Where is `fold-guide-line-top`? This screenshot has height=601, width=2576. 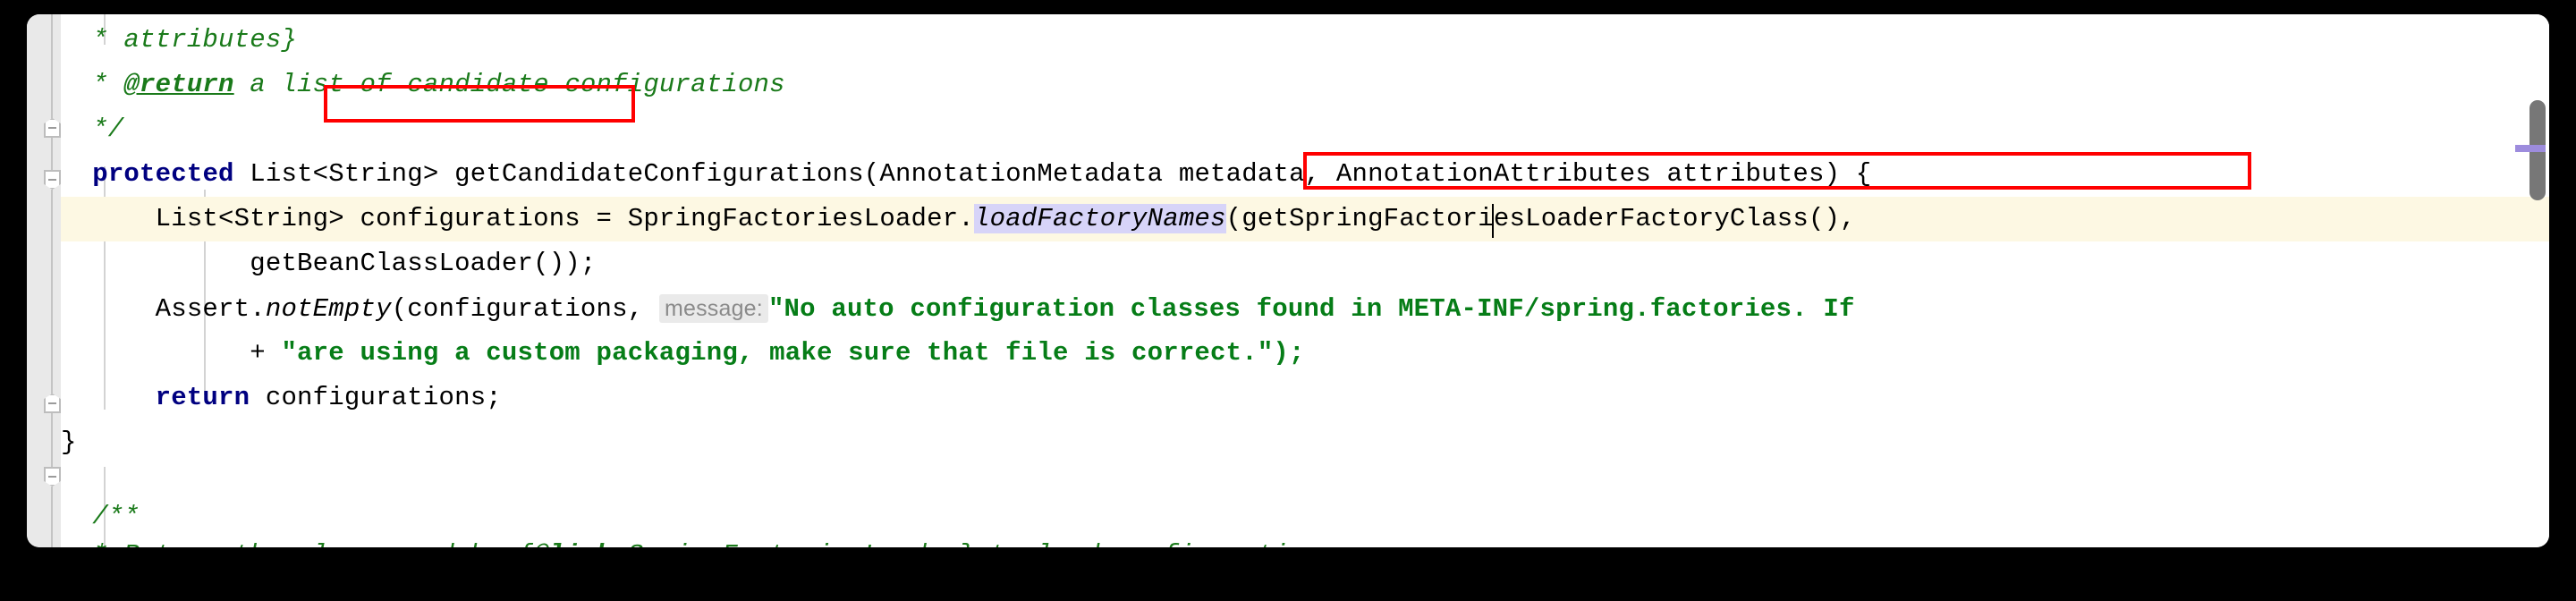
fold-guide-line-top is located at coordinates (52, 74).